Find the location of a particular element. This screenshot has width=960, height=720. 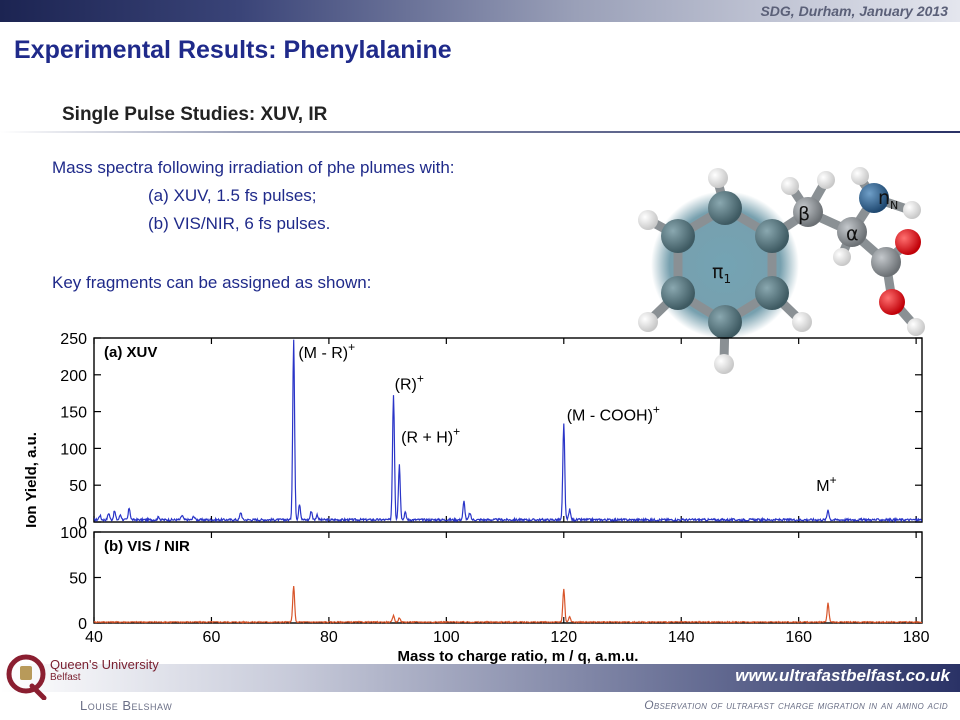

x-tick-label: 60 is located at coordinates (212, 637).